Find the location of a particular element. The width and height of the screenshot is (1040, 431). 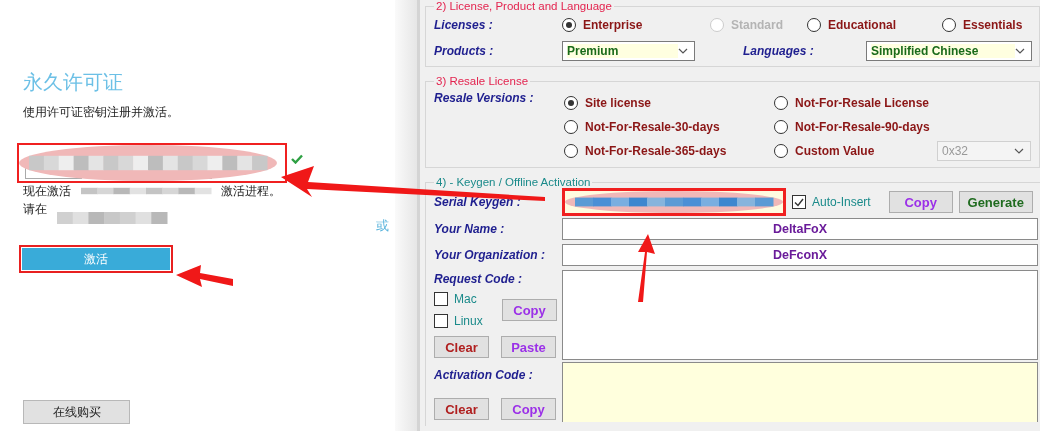

group-title: 2) License, Product and Language is located at coordinates (524, 6).